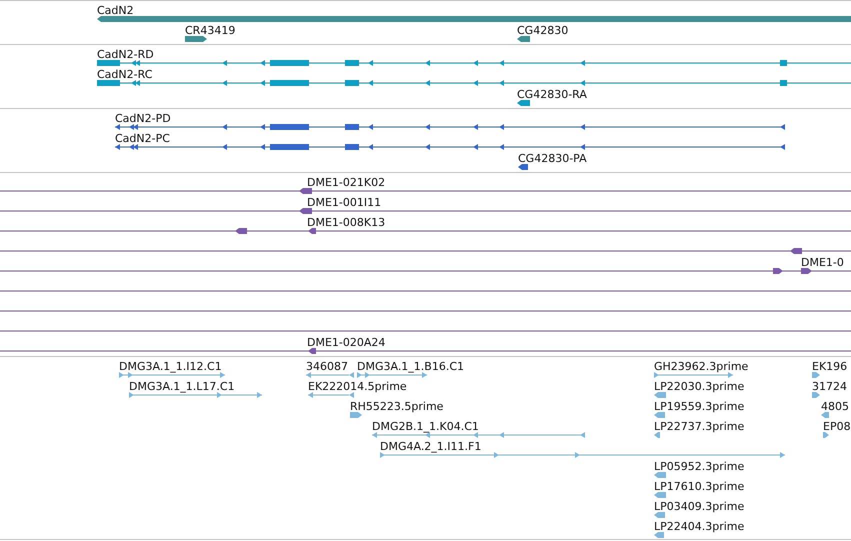 The width and height of the screenshot is (851, 541). I want to click on feature-label: RH55223.5prime, so click(397, 406).